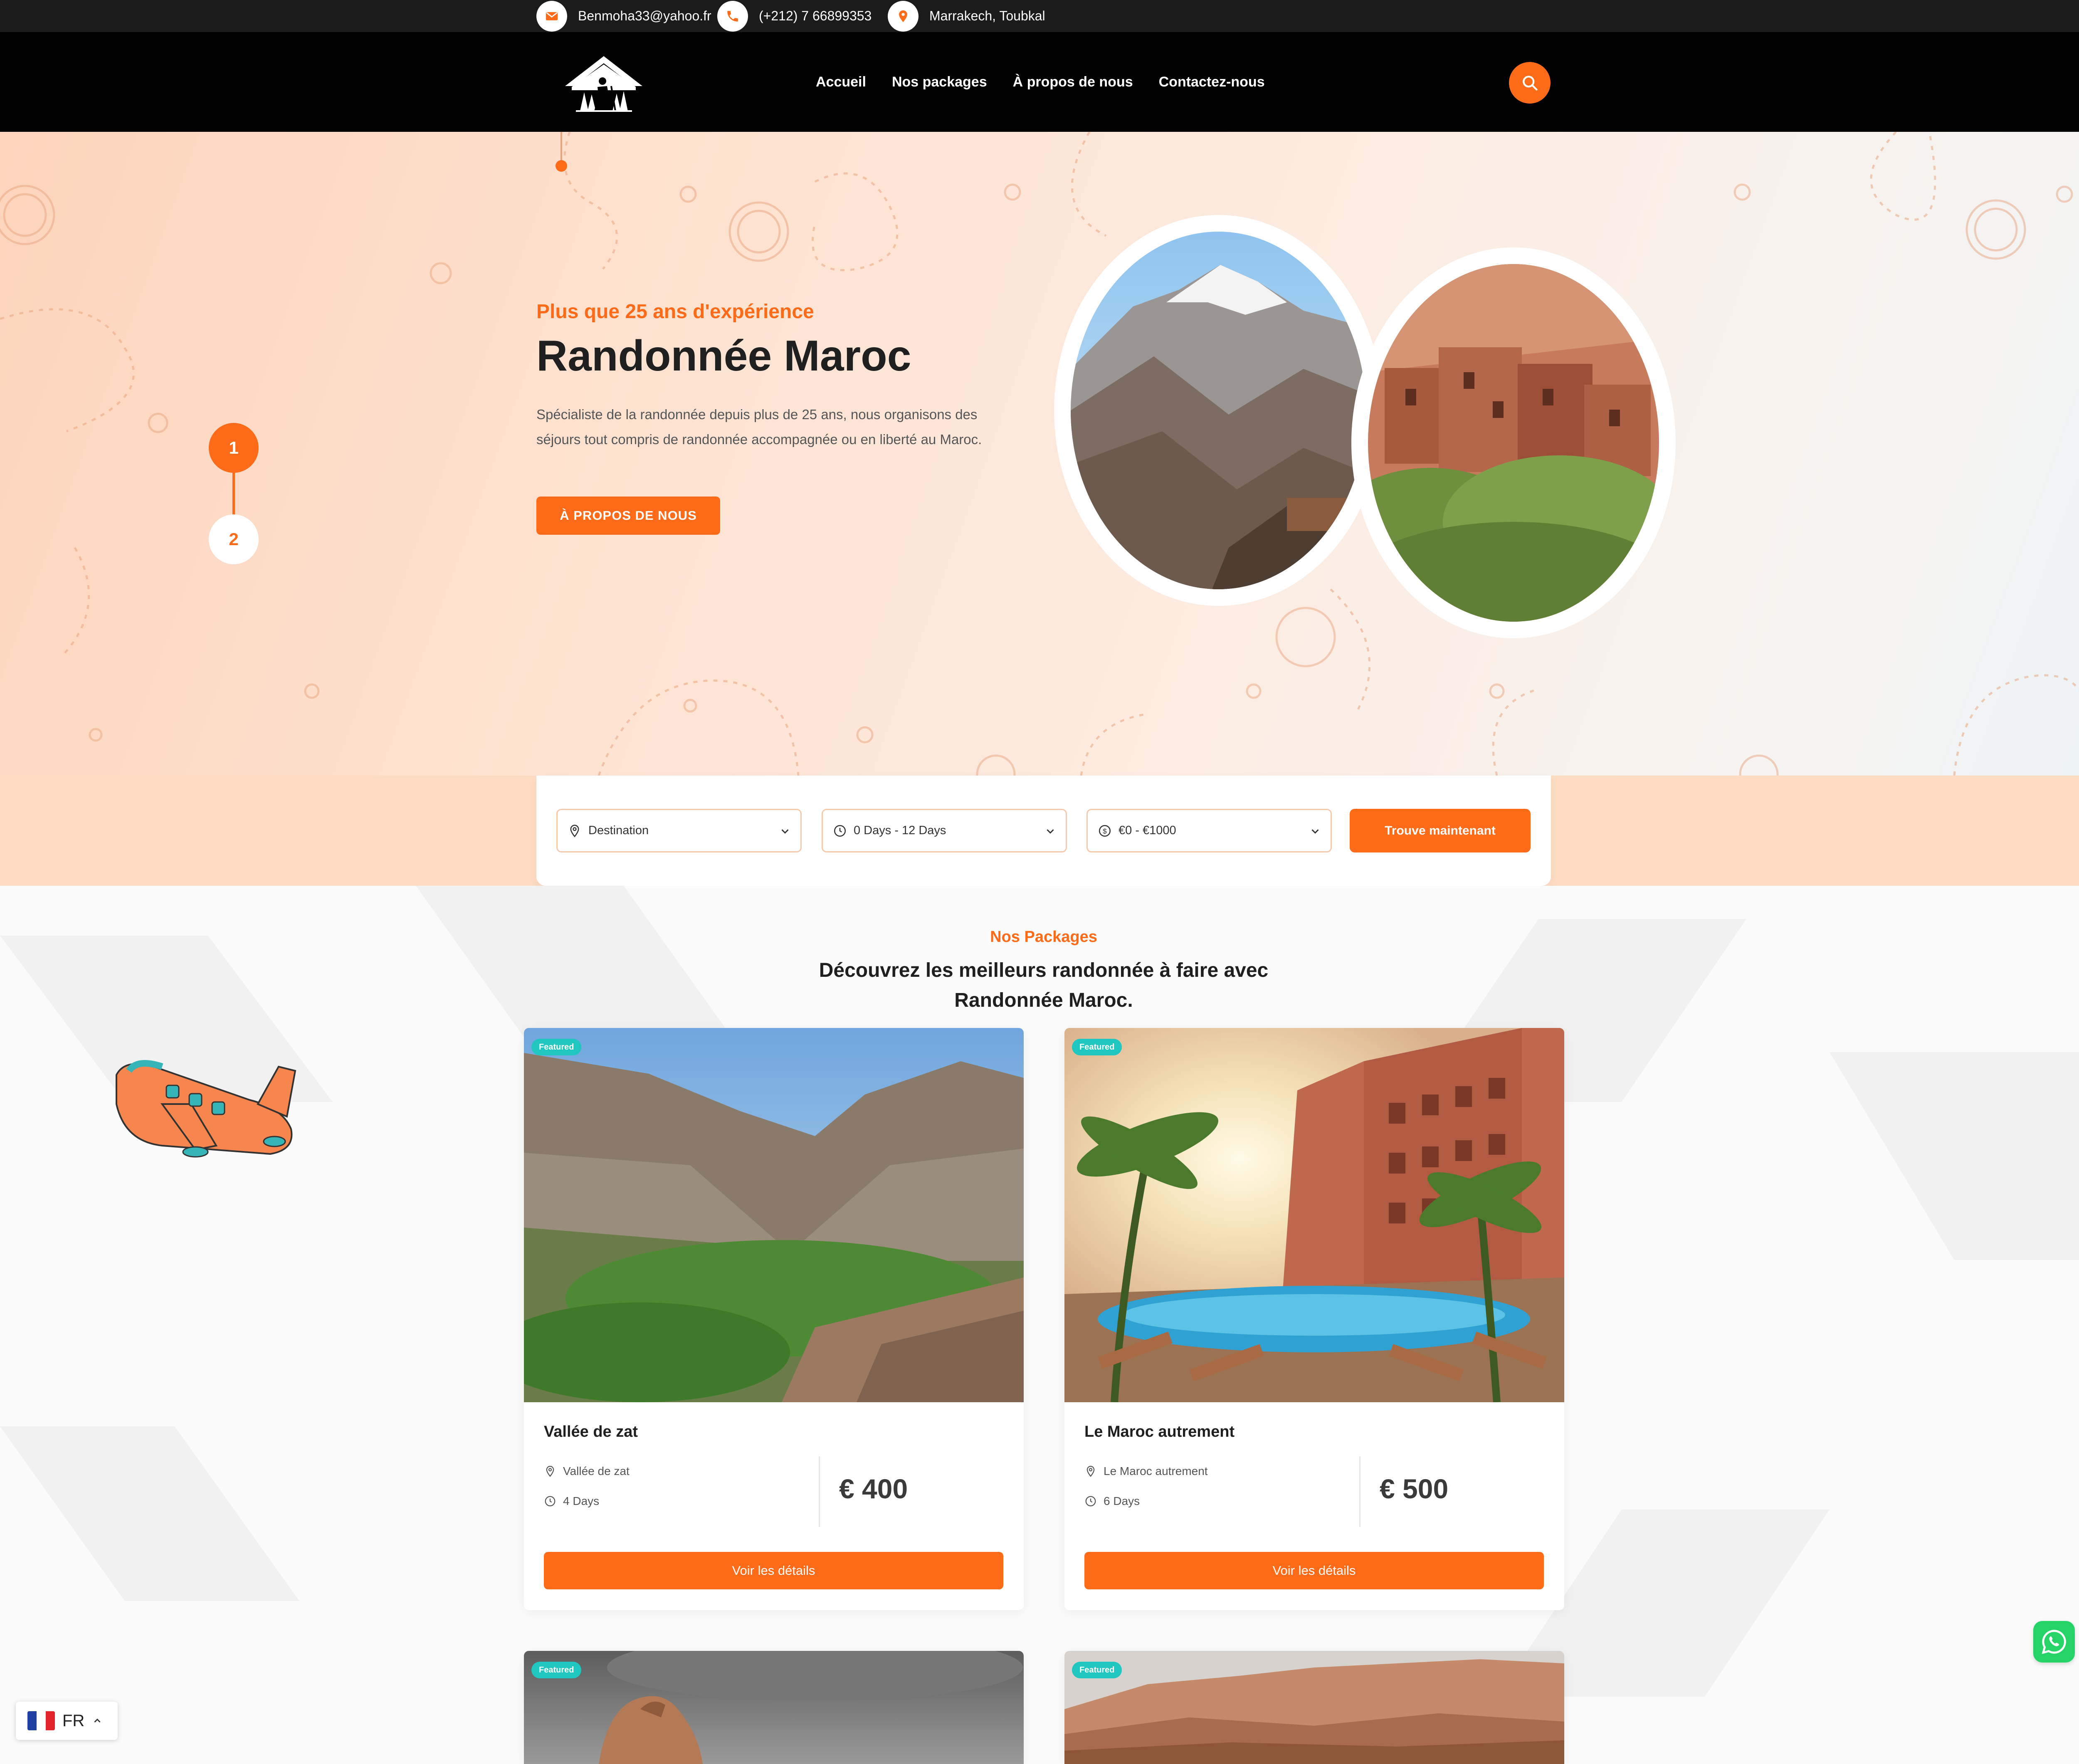  I want to click on budget-select: $ €0 - €1000, so click(1209, 830).